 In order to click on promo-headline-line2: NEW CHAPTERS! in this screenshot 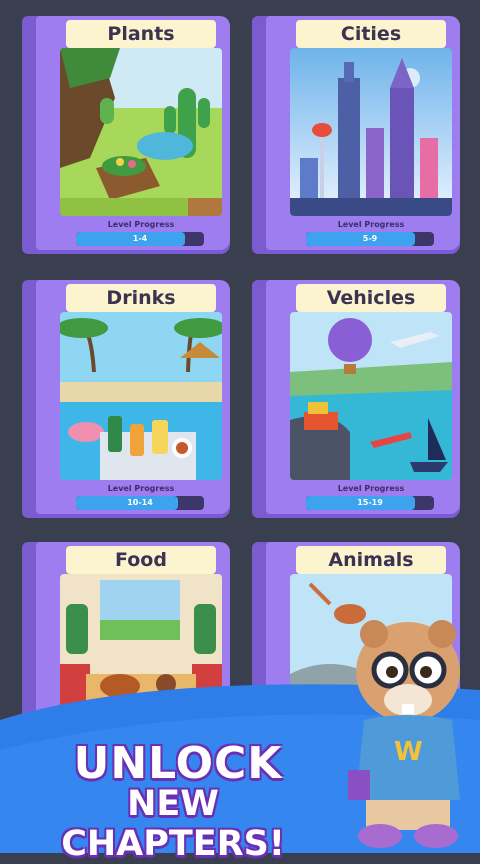, I will do `click(173, 824)`.